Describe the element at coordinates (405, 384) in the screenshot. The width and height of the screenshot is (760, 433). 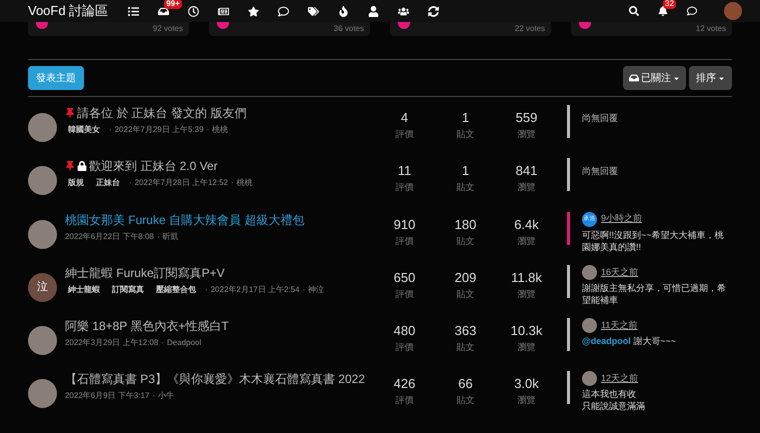
I see `stat-count: 426` at that location.